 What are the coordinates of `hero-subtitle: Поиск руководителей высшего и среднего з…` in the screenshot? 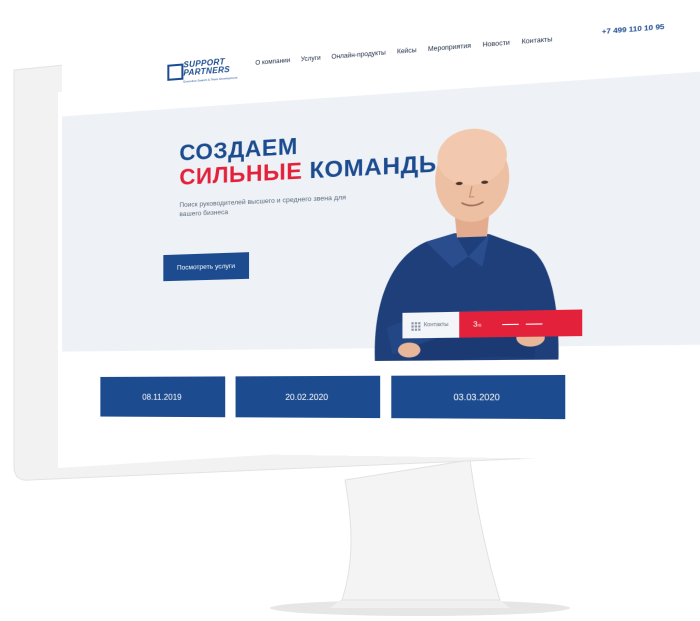 It's located at (263, 206).